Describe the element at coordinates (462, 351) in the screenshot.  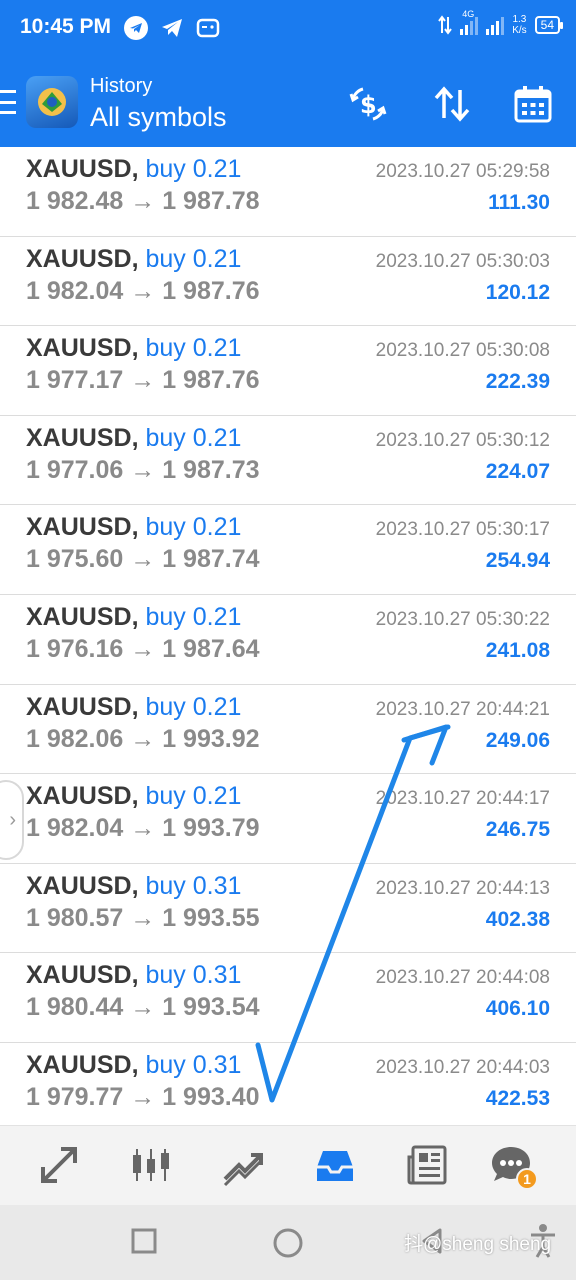
I see `trade-time: 2023.10.27 05:30:08` at that location.